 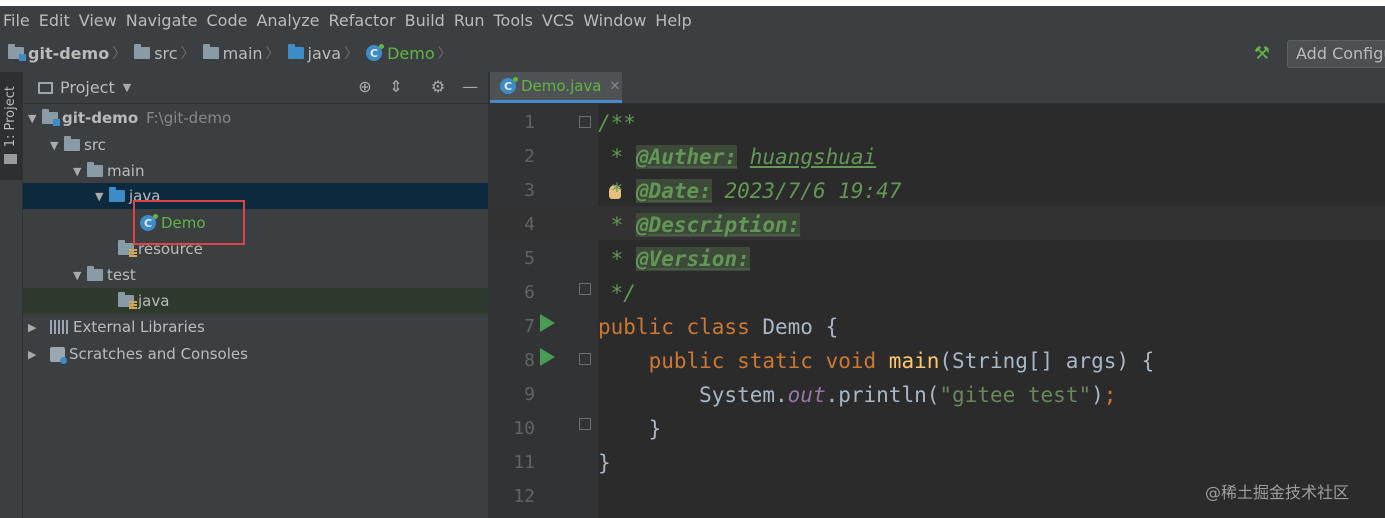 What do you see at coordinates (547, 323) in the screenshot?
I see `run-class-icon` at bounding box center [547, 323].